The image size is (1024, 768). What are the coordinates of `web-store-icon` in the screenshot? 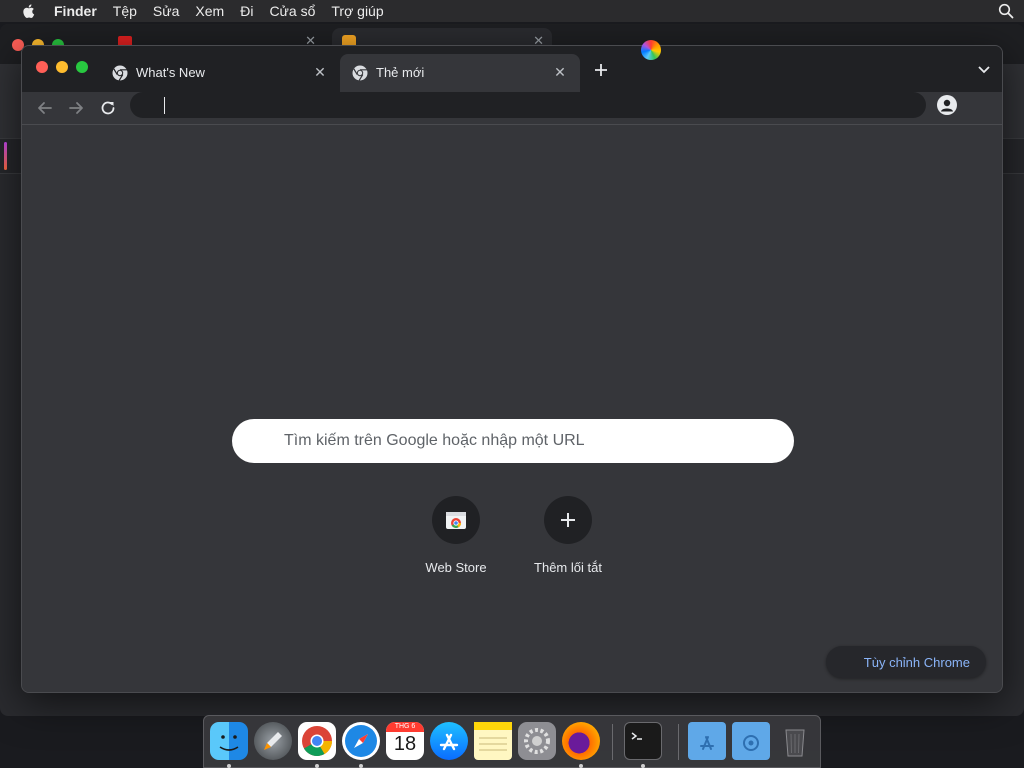 It's located at (456, 520).